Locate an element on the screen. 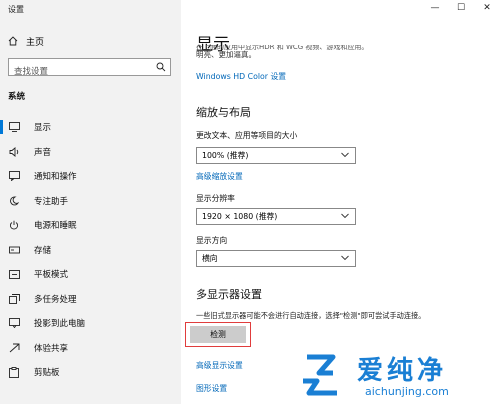 This screenshot has height=404, width=500. sidebar-item-shared-experiences: 体验共享 is located at coordinates (90, 348).